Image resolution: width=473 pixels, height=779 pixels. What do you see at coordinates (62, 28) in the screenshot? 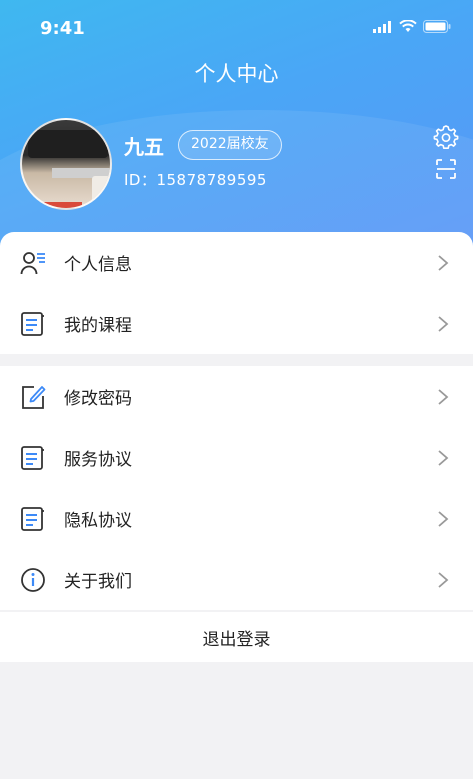
I see `status-time: 9:41` at bounding box center [62, 28].